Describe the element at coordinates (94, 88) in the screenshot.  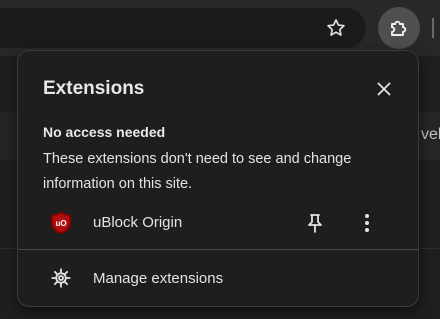
I see `popup-title: Extensions` at that location.